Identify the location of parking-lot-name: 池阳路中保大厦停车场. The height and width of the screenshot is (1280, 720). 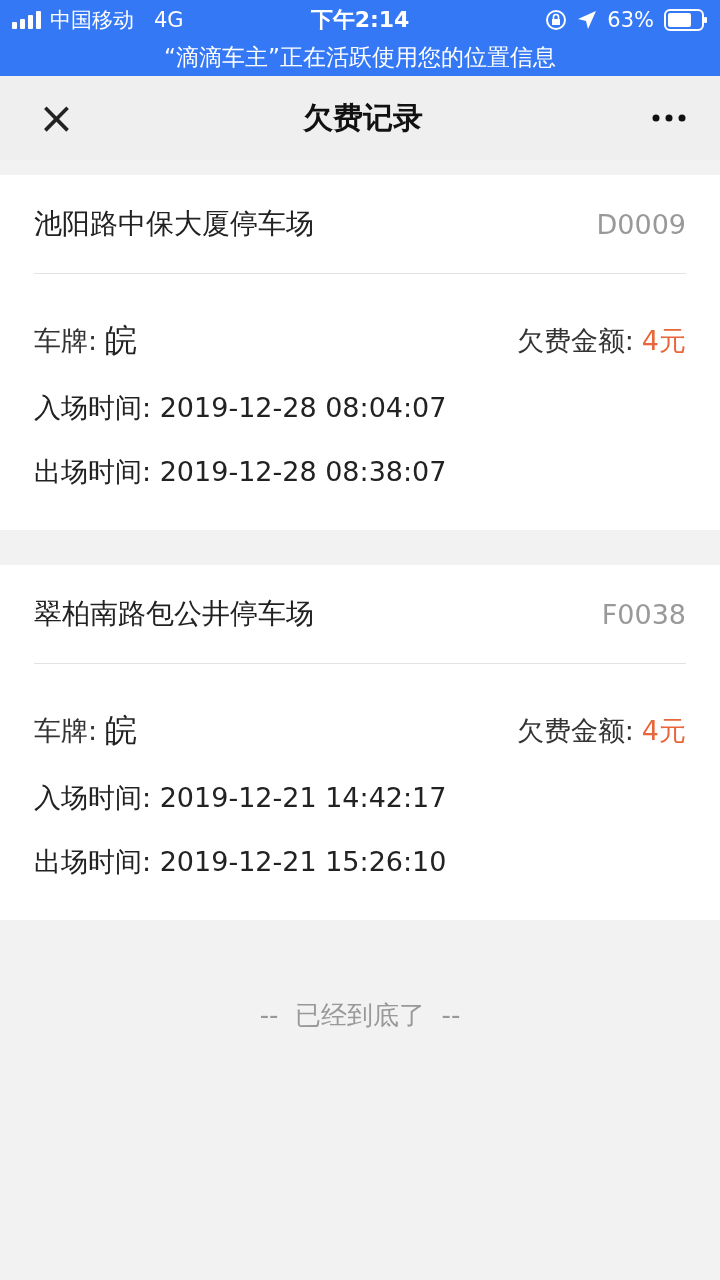
(174, 224).